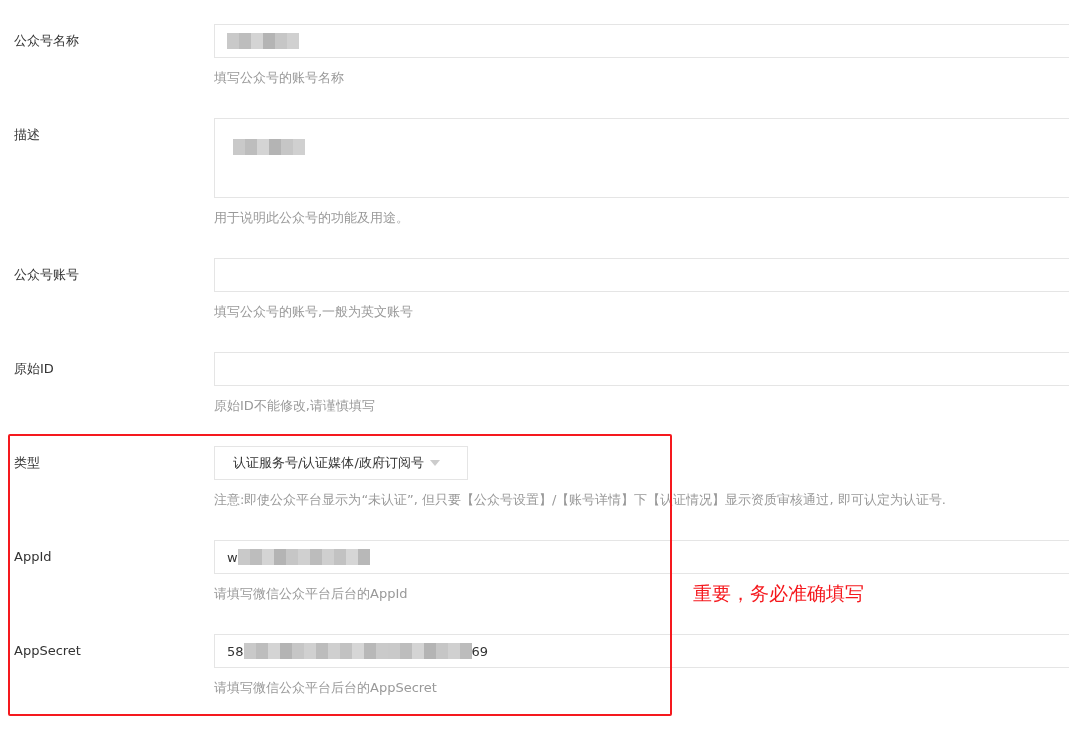  Describe the element at coordinates (325, 688) in the screenshot. I see `help-text: 请填写微信公众平台后台的AppSecret` at that location.